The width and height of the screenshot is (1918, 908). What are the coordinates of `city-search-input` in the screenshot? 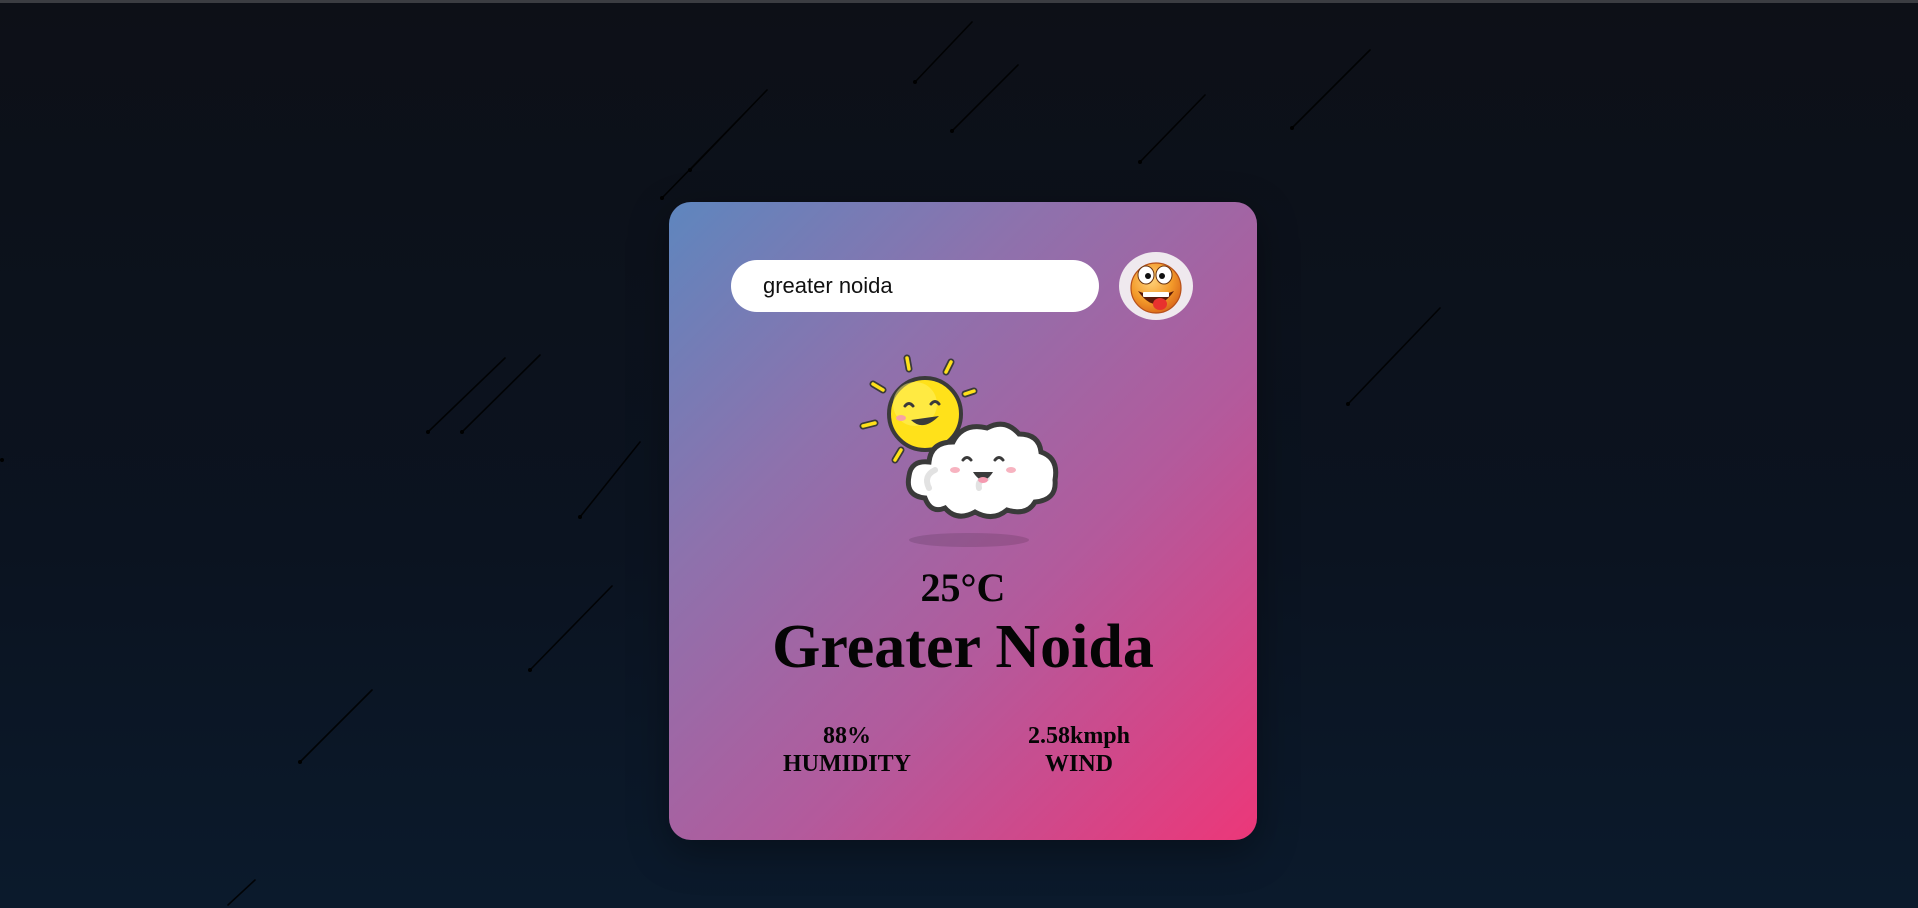 It's located at (915, 286).